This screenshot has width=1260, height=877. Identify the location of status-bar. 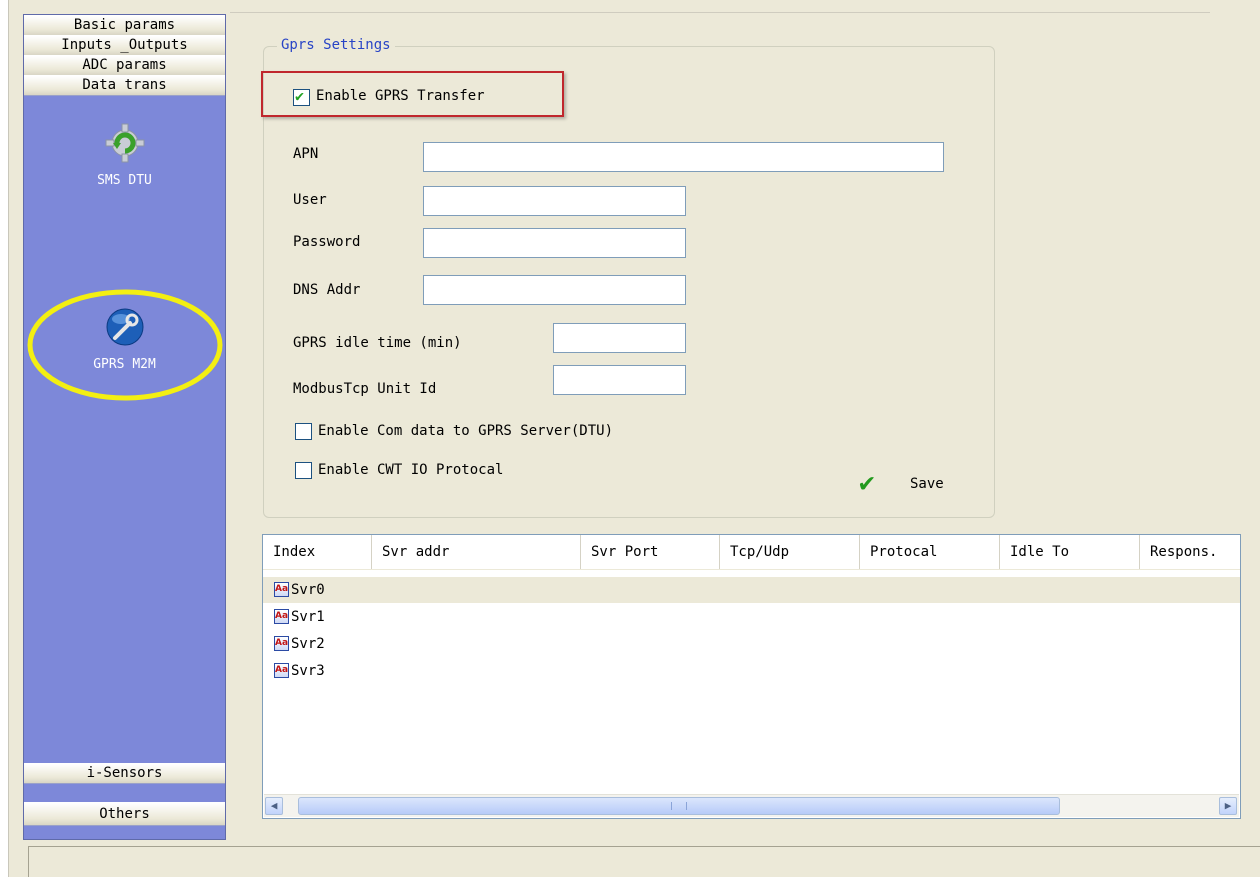
(644, 861).